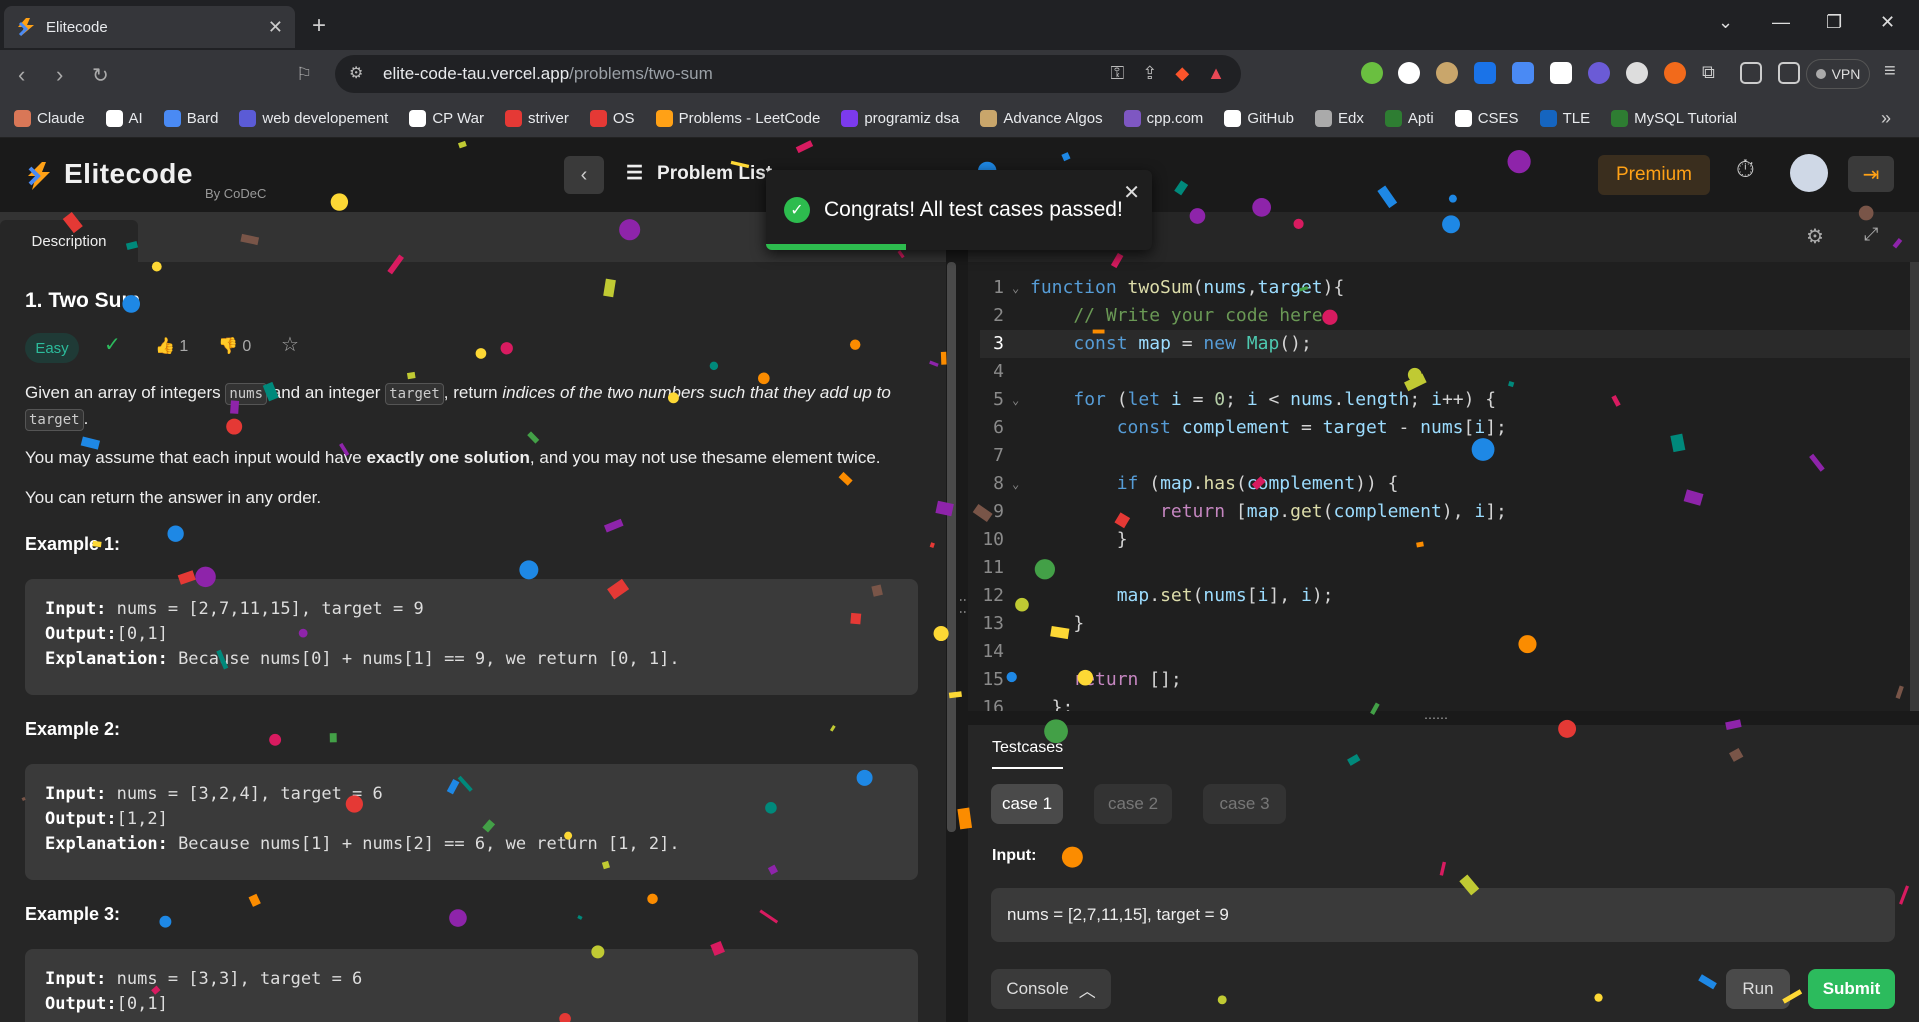 The width and height of the screenshot is (1919, 1022). I want to click on restore-icon: ❐, so click(1834, 22).